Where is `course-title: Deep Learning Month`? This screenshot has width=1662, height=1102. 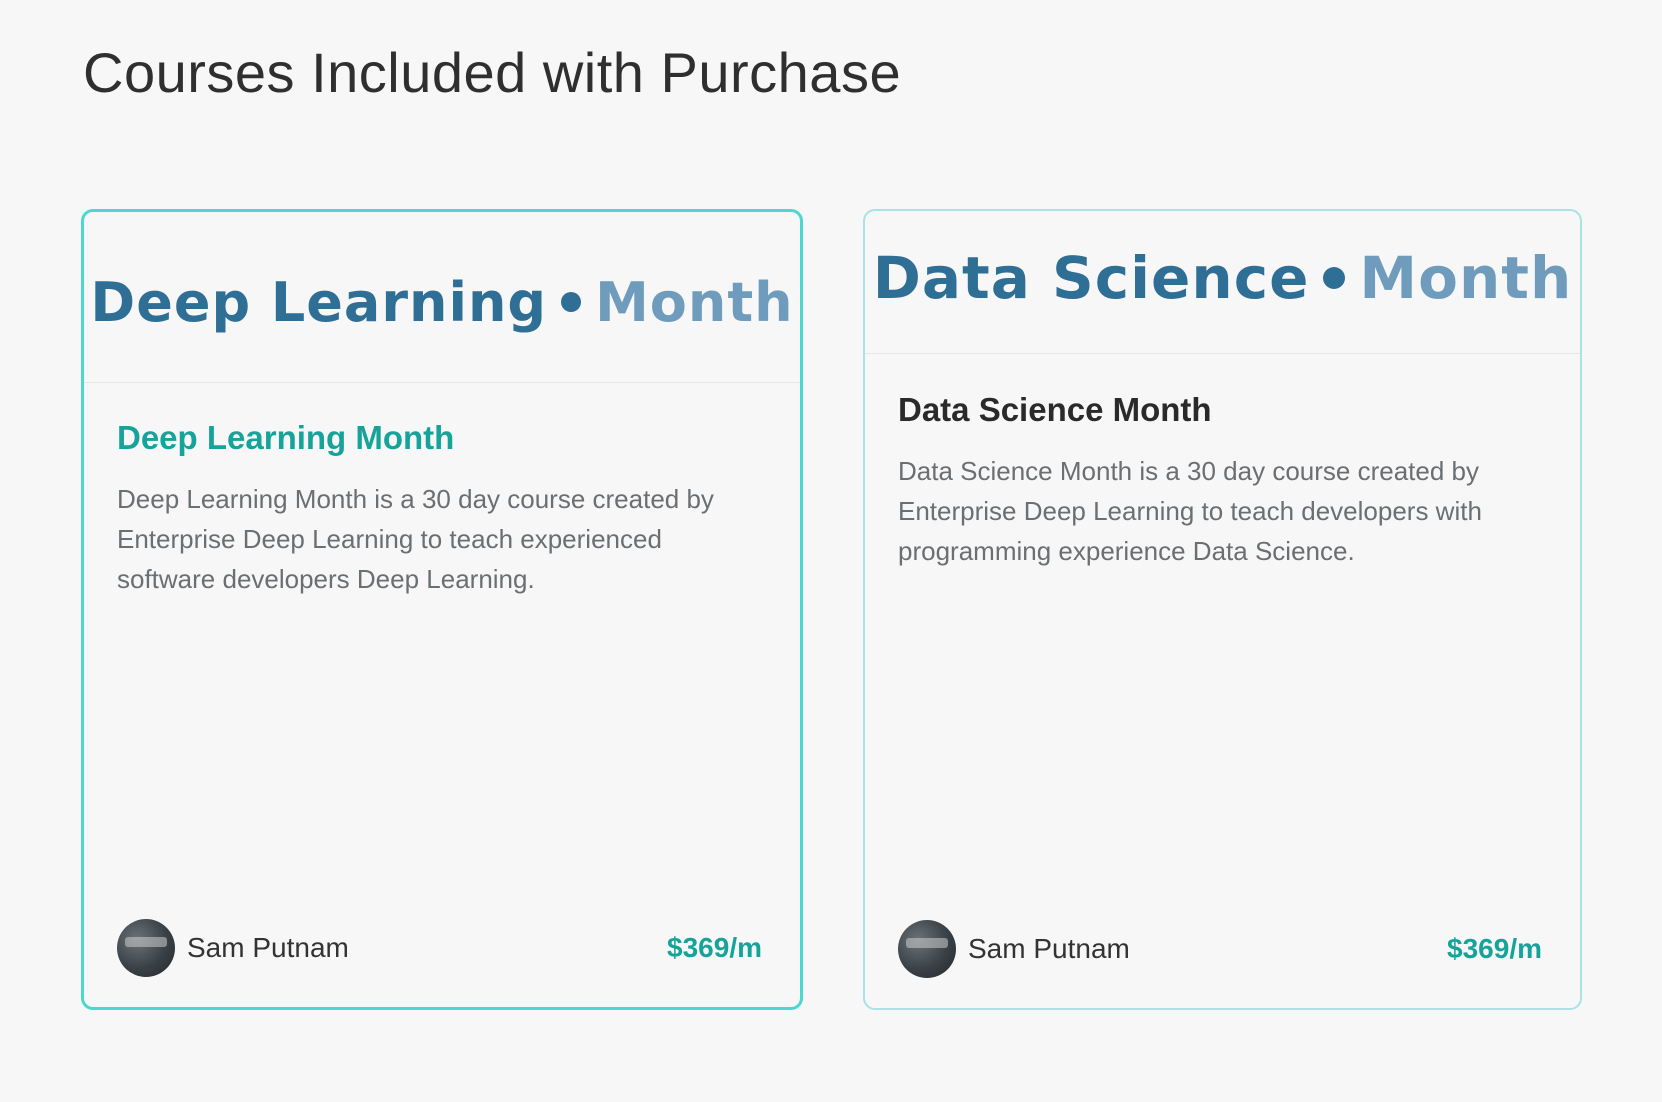
course-title: Deep Learning Month is located at coordinates (442, 438).